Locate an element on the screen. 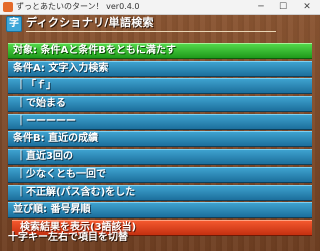 Image resolution: width=320 pixels, height=251 pixels. option-condition-a-text: ｜「ｆ」 is located at coordinates (160, 86).